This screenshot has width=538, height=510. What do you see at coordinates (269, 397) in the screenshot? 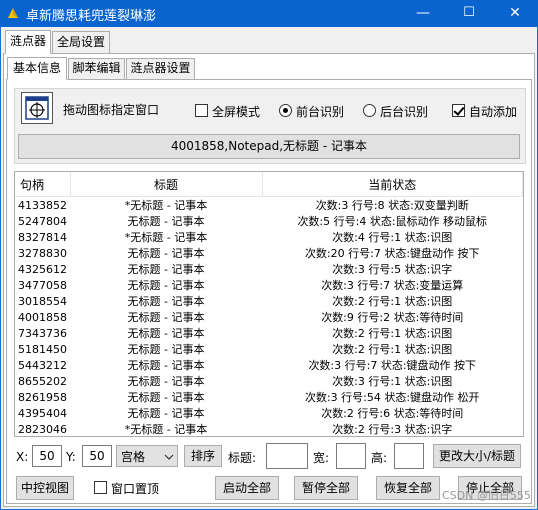
I see `table-row: 8261958 无标题 - 记事本 次数:3 行号:54 状态:键盘动作 松开` at bounding box center [269, 397].